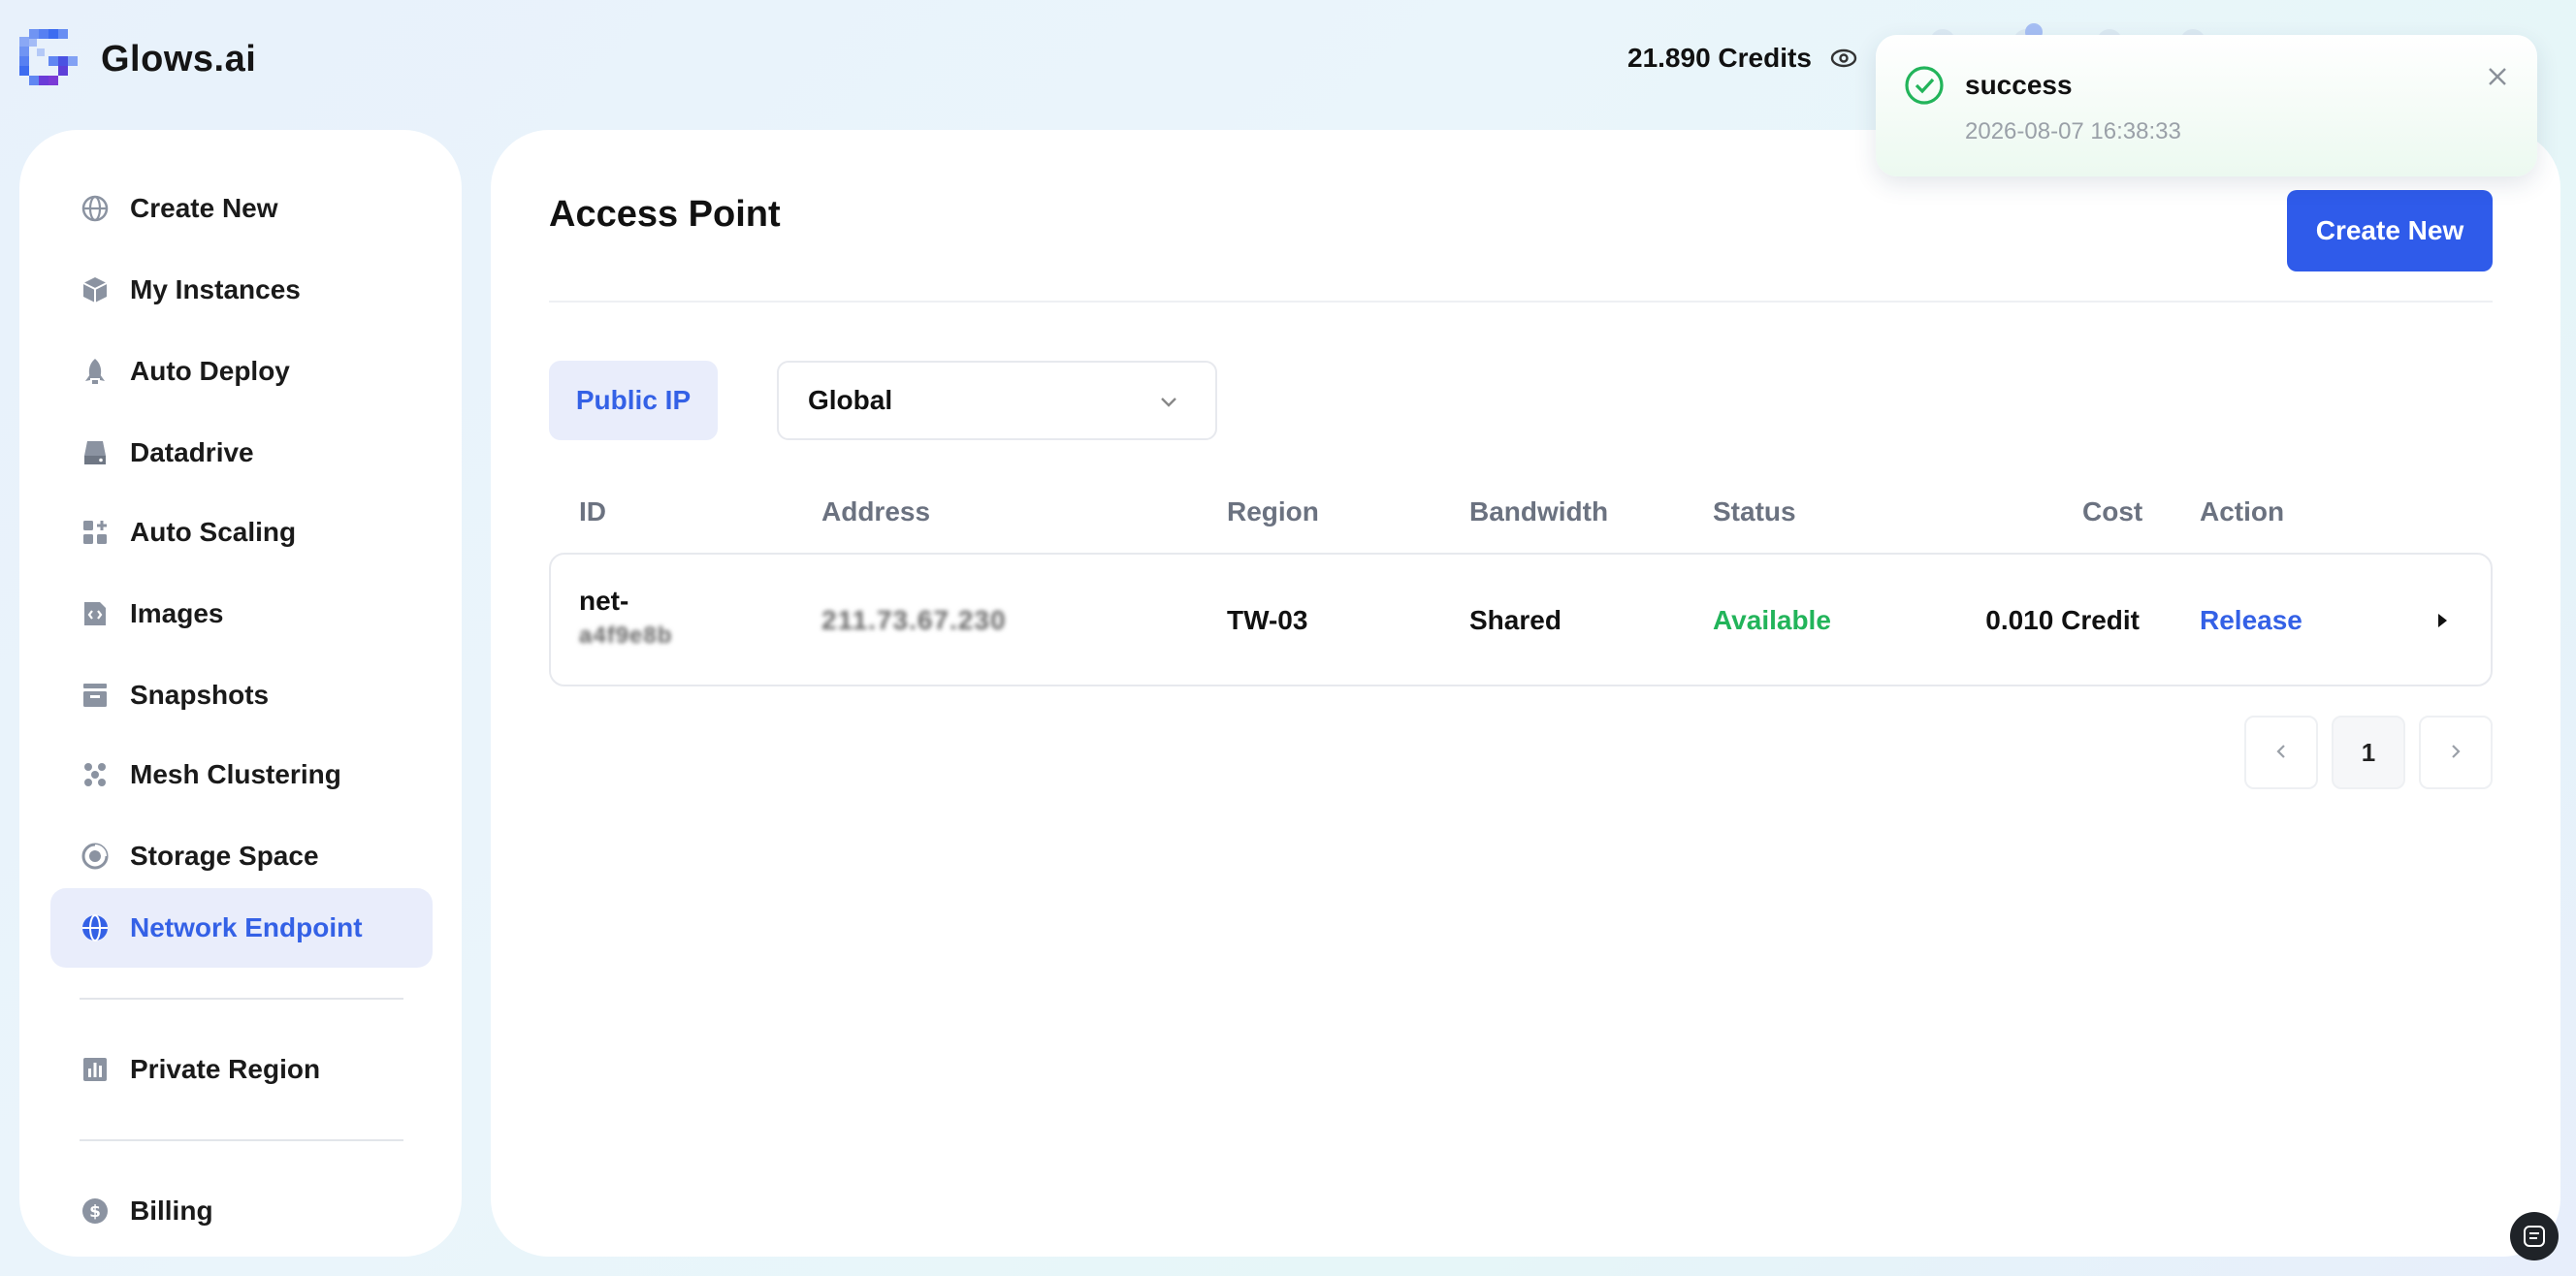 The width and height of the screenshot is (2576, 1276). Describe the element at coordinates (2251, 620) in the screenshot. I see `release-link: Release` at that location.